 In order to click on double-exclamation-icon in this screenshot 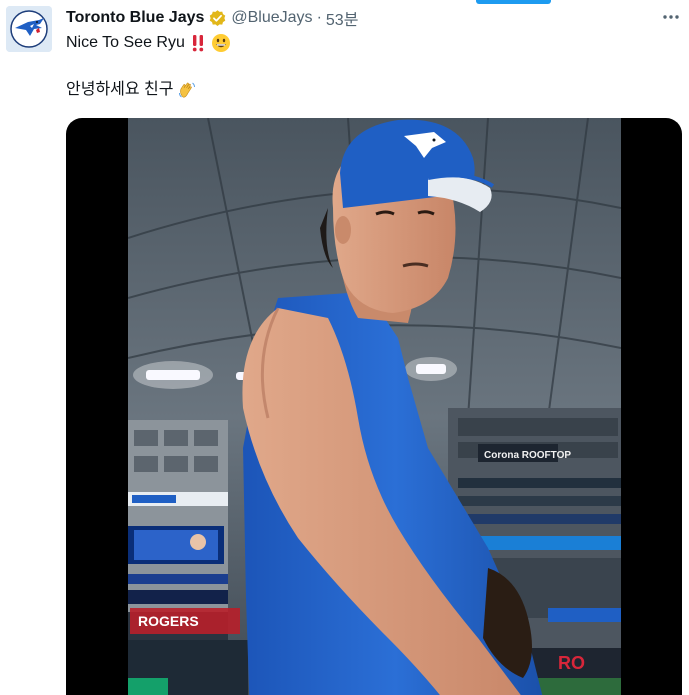, I will do `click(198, 43)`.